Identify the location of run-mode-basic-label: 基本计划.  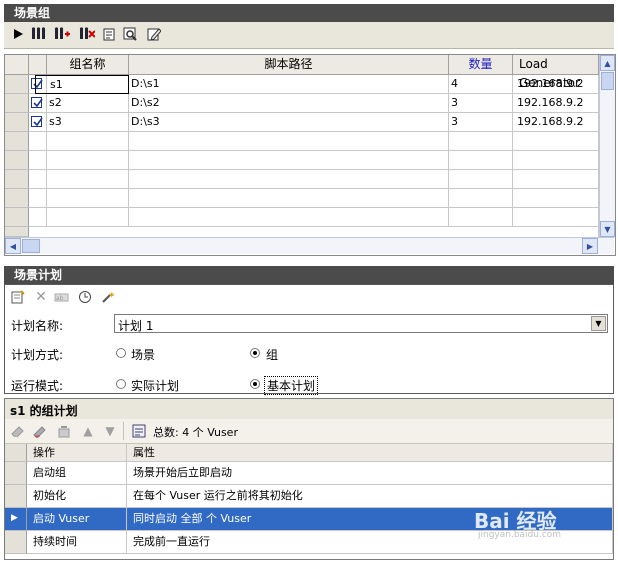
(291, 385).